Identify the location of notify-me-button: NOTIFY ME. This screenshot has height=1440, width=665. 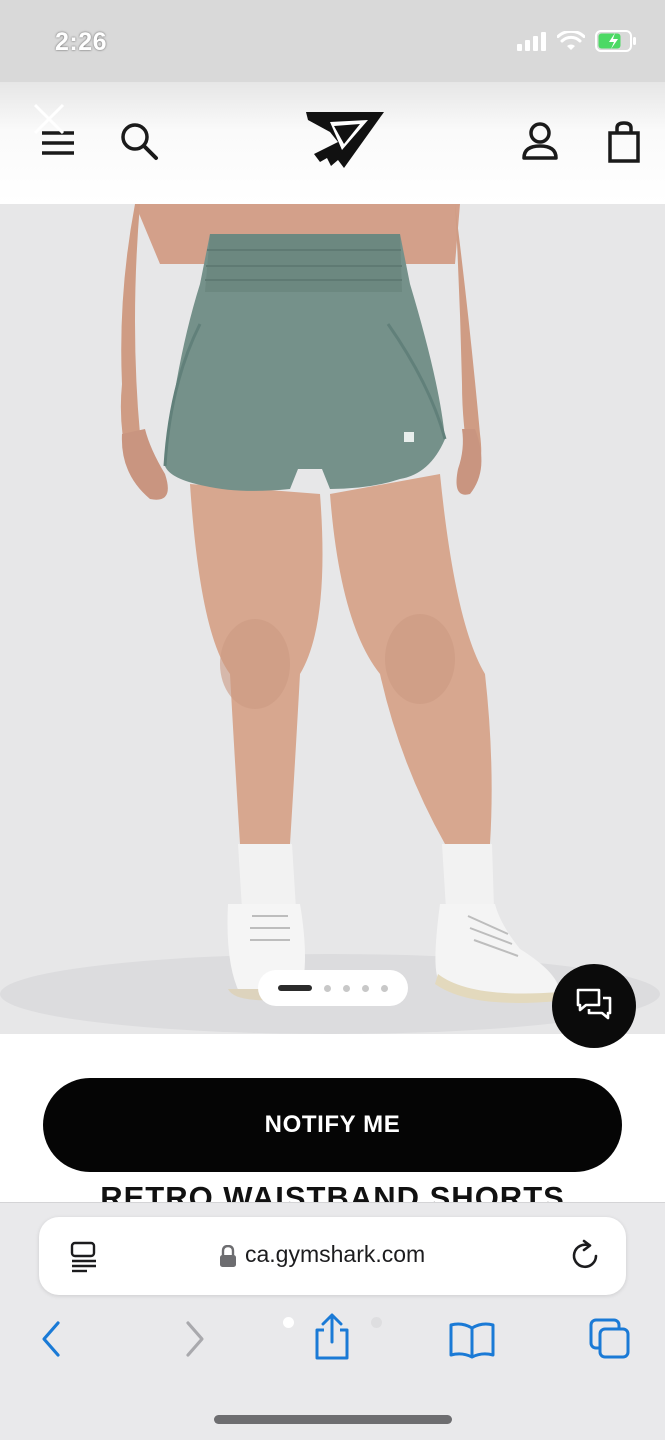
(332, 1125).